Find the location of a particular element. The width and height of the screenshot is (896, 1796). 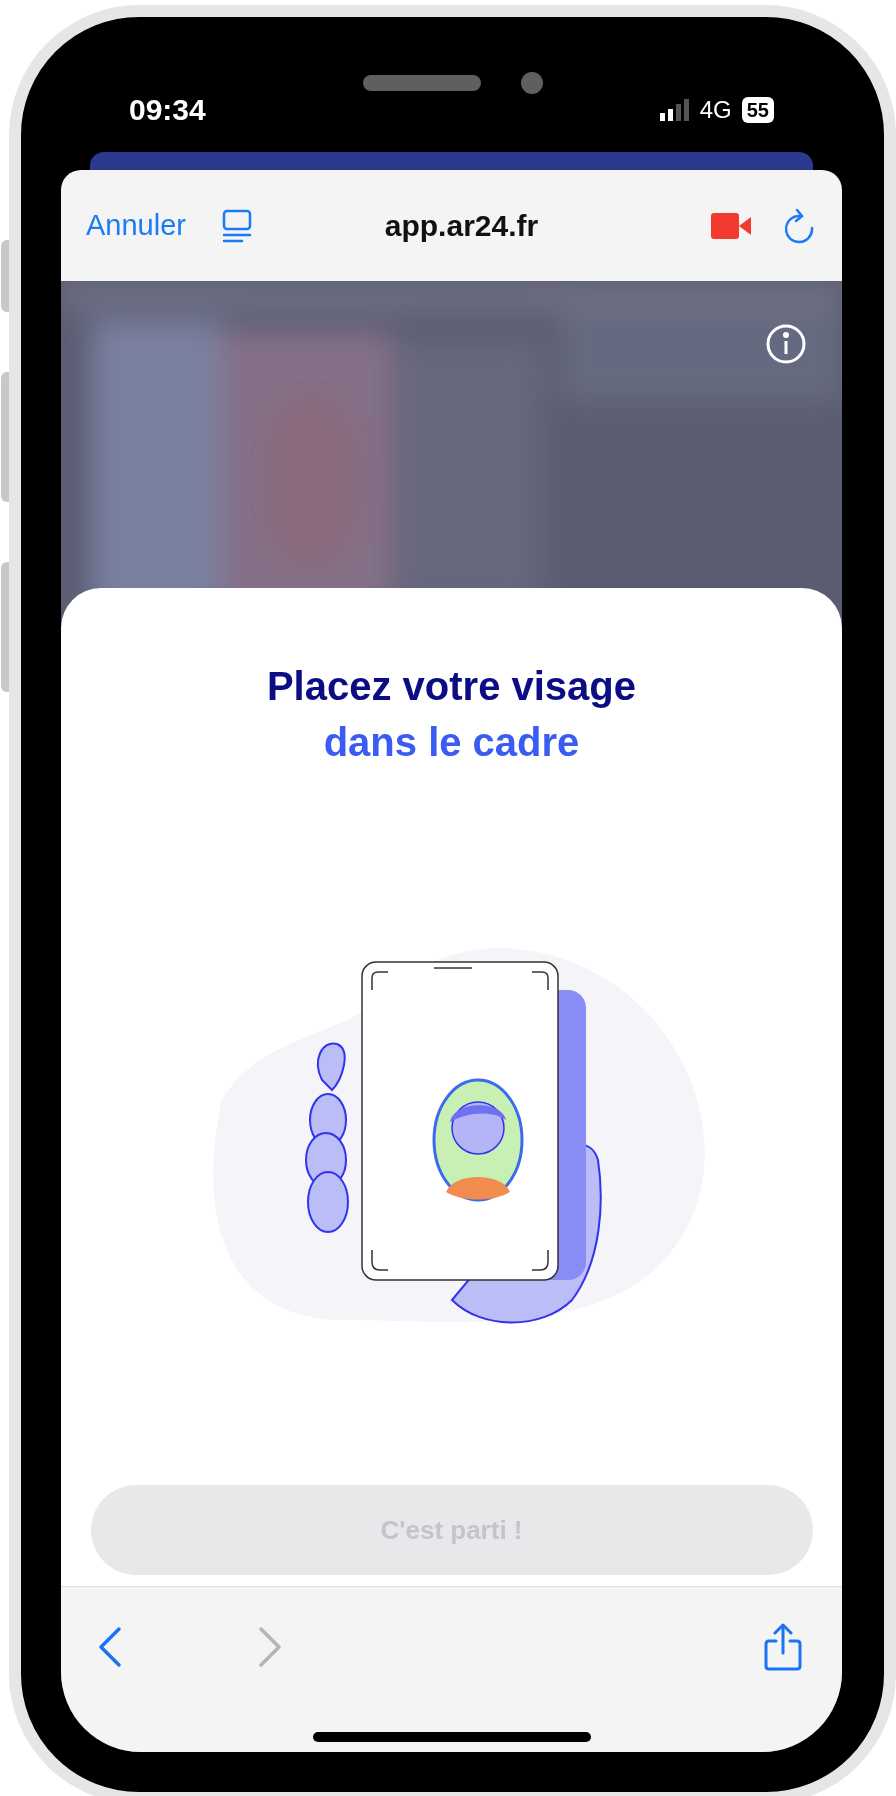

reader-icon is located at coordinates (236, 225).